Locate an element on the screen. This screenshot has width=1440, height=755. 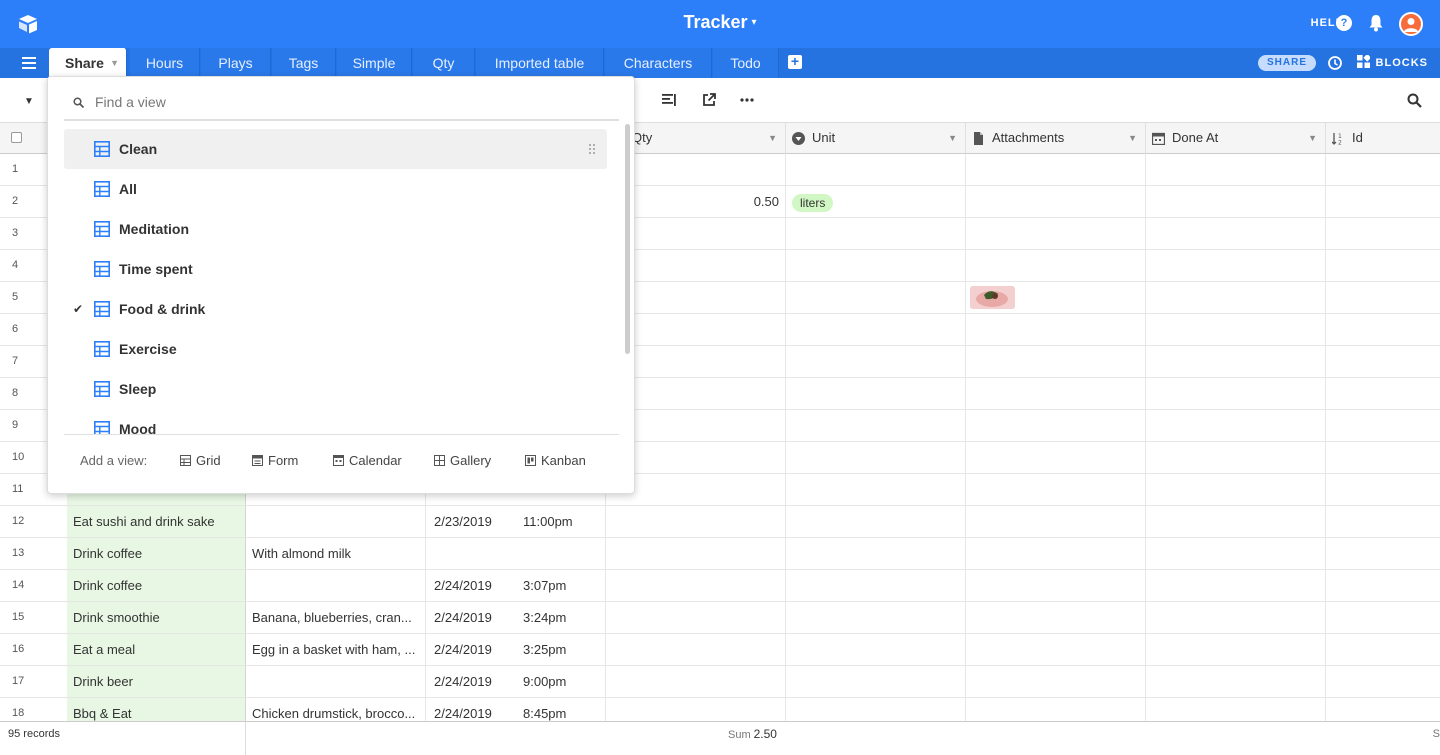
qty-sum: Sum 2.50 is located at coordinates (752, 734).